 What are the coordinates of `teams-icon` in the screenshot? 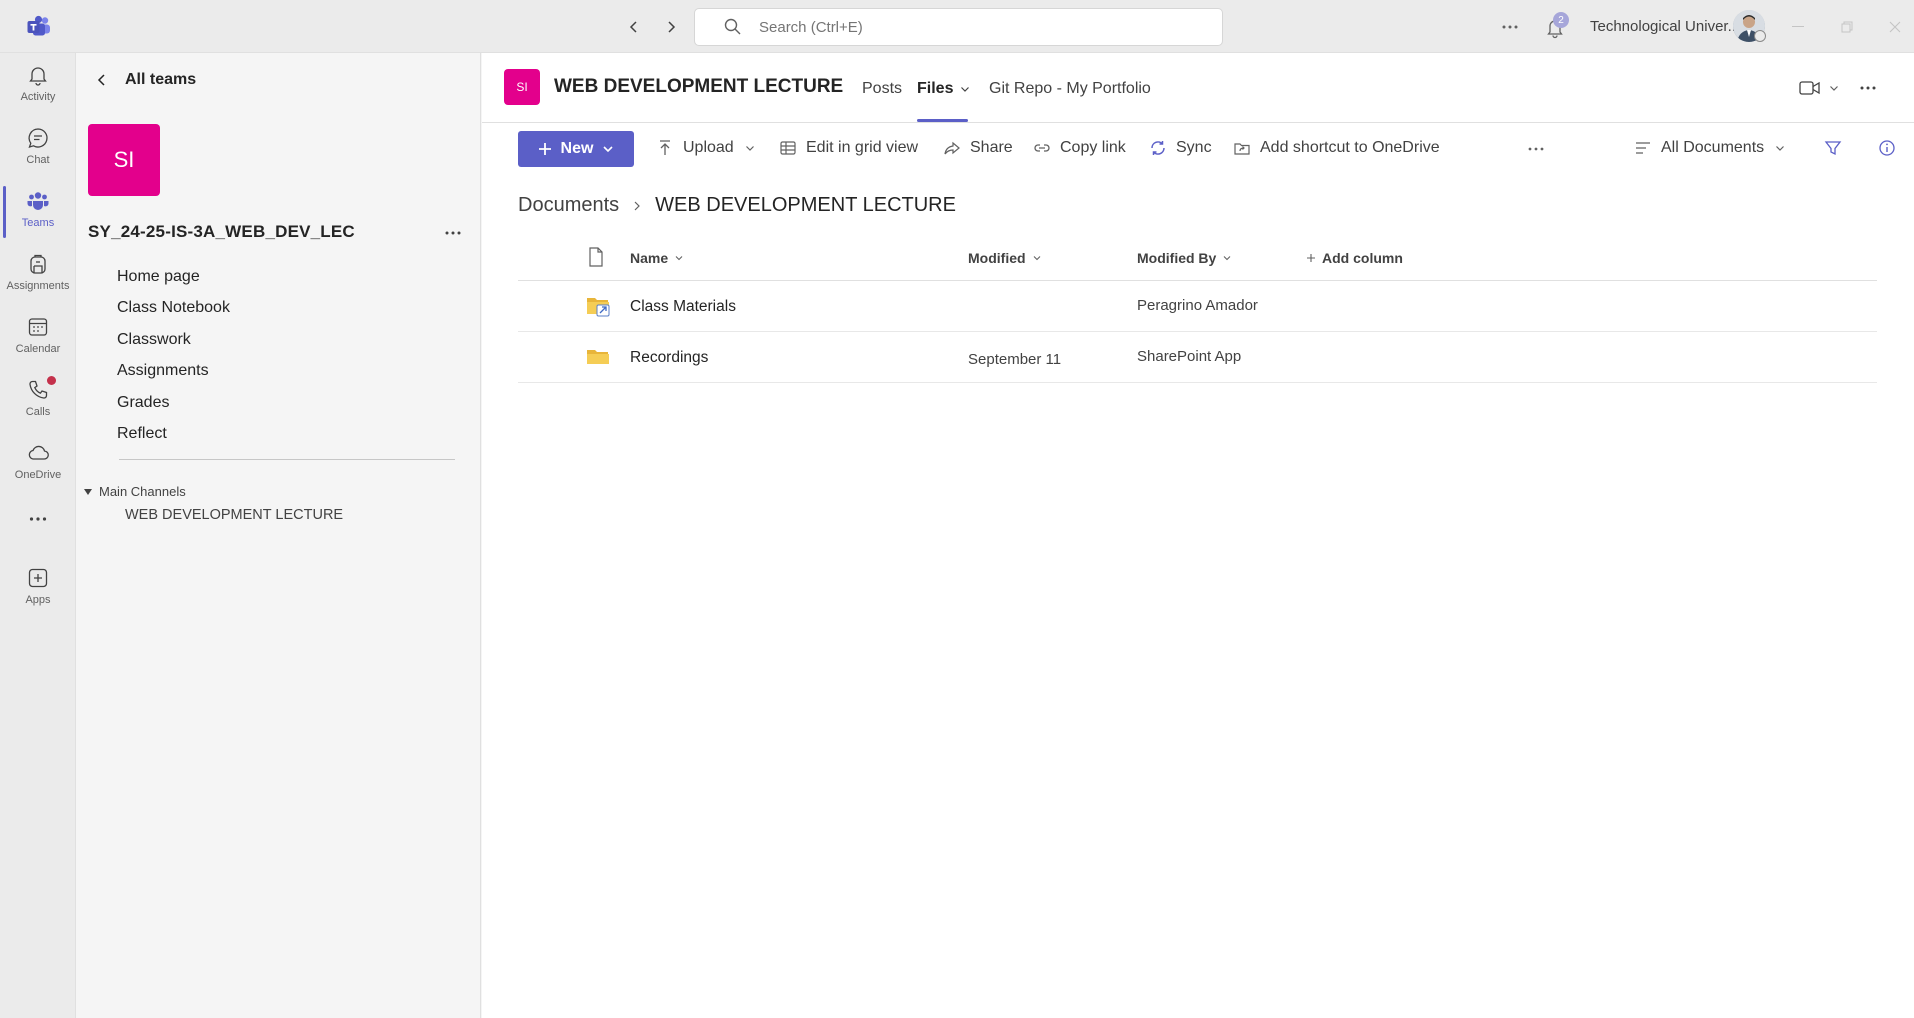 It's located at (38, 201).